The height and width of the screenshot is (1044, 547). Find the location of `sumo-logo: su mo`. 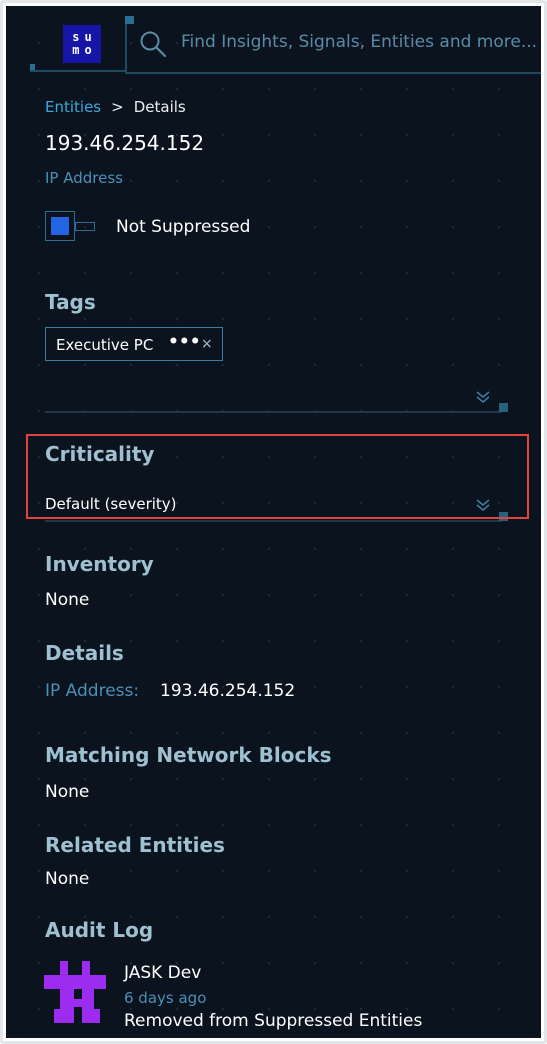

sumo-logo: su mo is located at coordinates (82, 44).